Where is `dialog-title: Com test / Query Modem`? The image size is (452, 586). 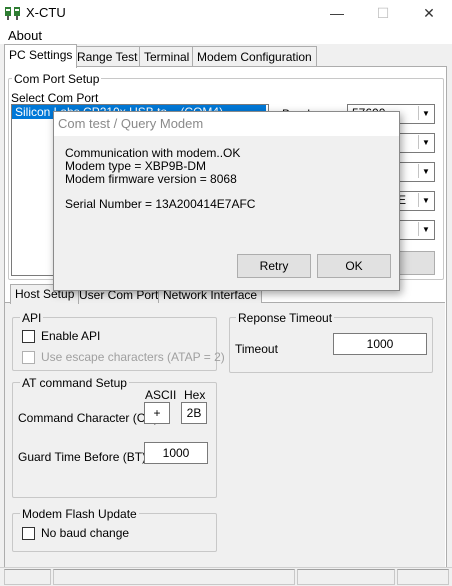
dialog-title: Com test / Query Modem is located at coordinates (226, 124).